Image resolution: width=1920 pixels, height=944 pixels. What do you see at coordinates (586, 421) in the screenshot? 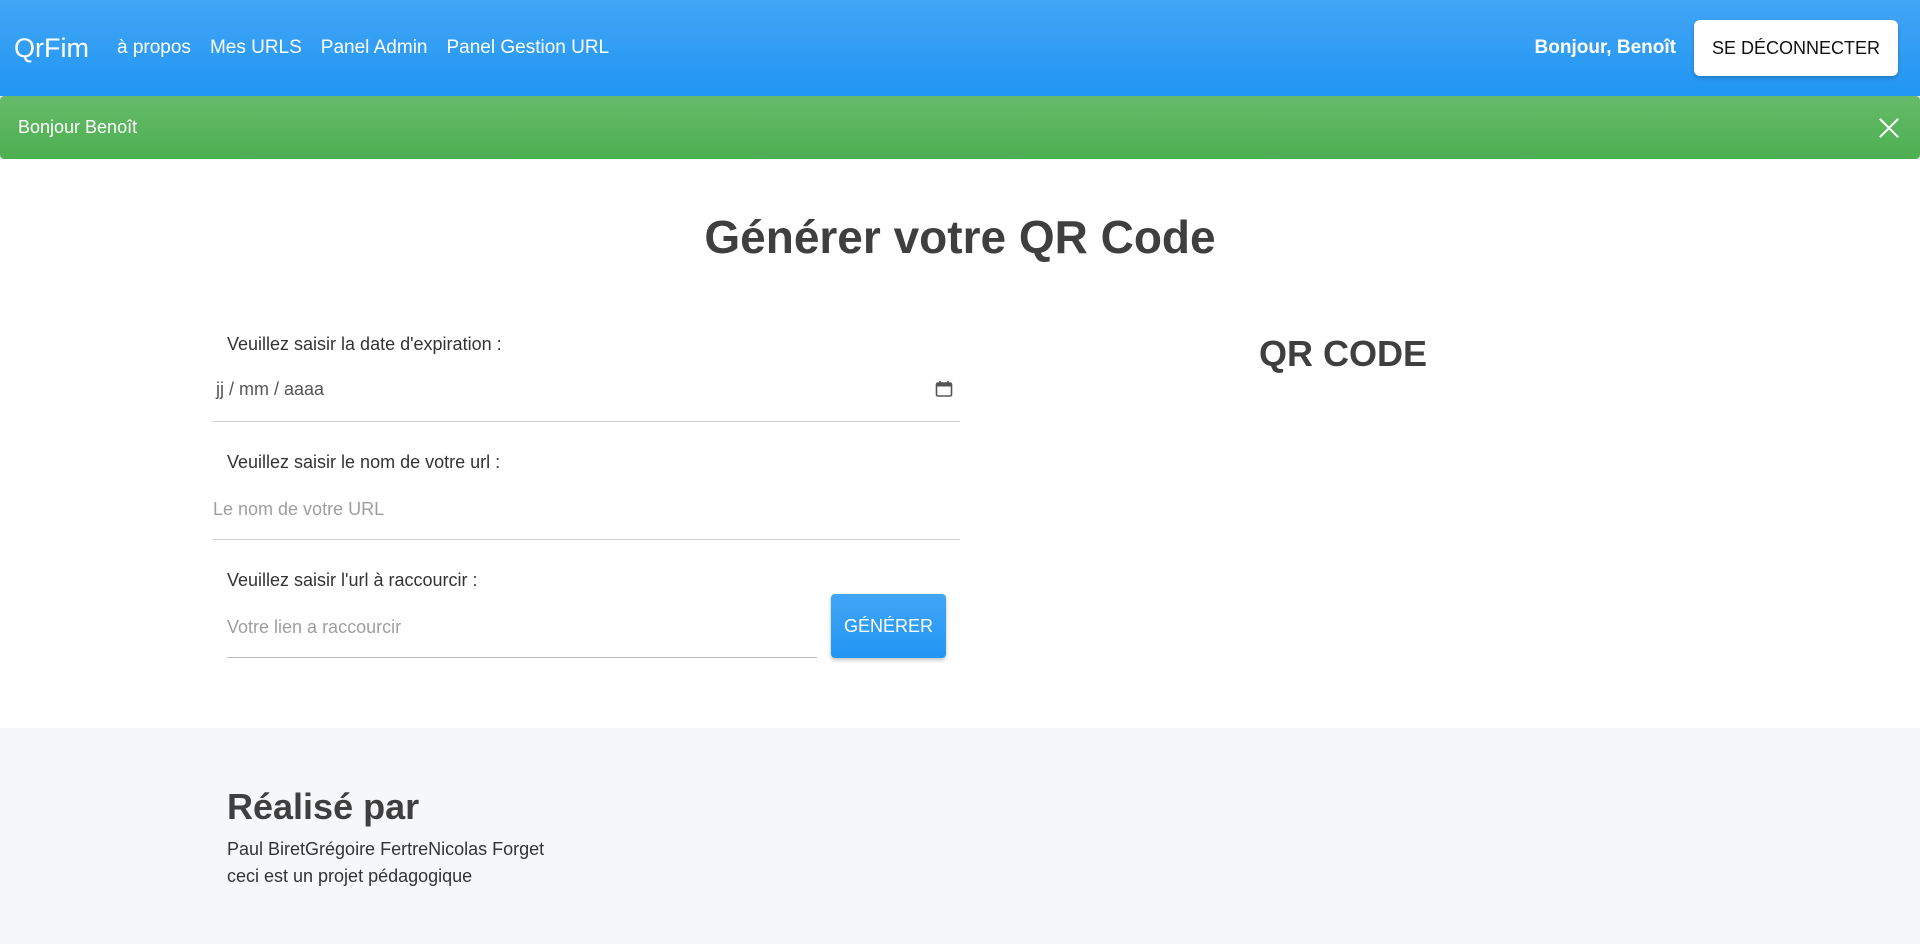
I see `expiration-underline` at bounding box center [586, 421].